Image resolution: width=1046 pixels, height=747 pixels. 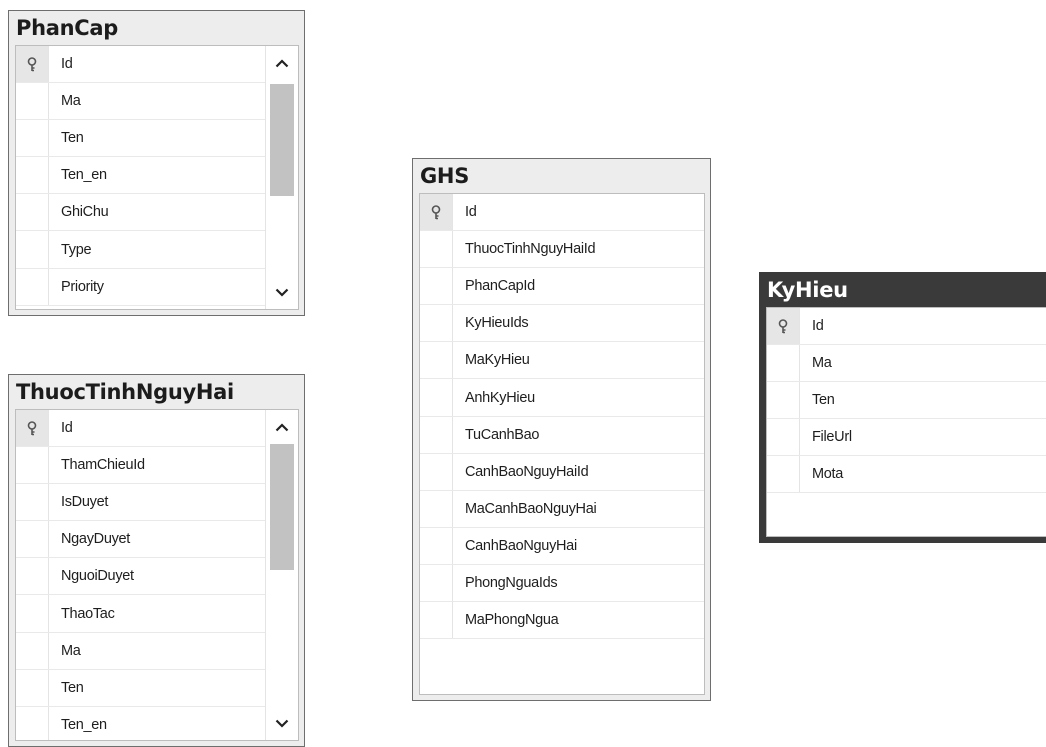 I want to click on column-row: ThuocTinhNguyHaiId, so click(x=562, y=250).